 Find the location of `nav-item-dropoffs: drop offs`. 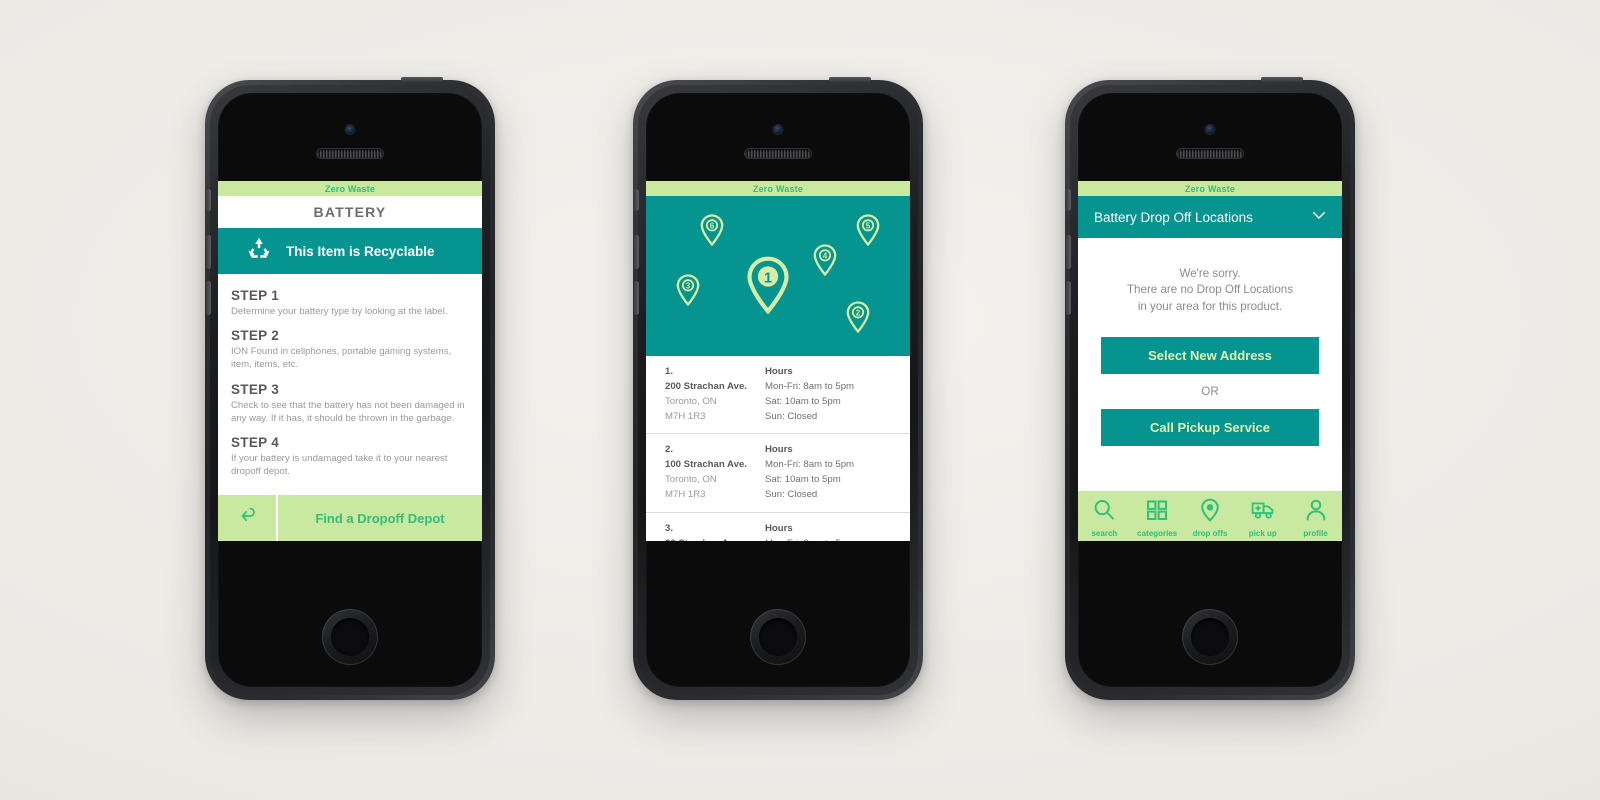

nav-item-dropoffs: drop offs is located at coordinates (1210, 518).